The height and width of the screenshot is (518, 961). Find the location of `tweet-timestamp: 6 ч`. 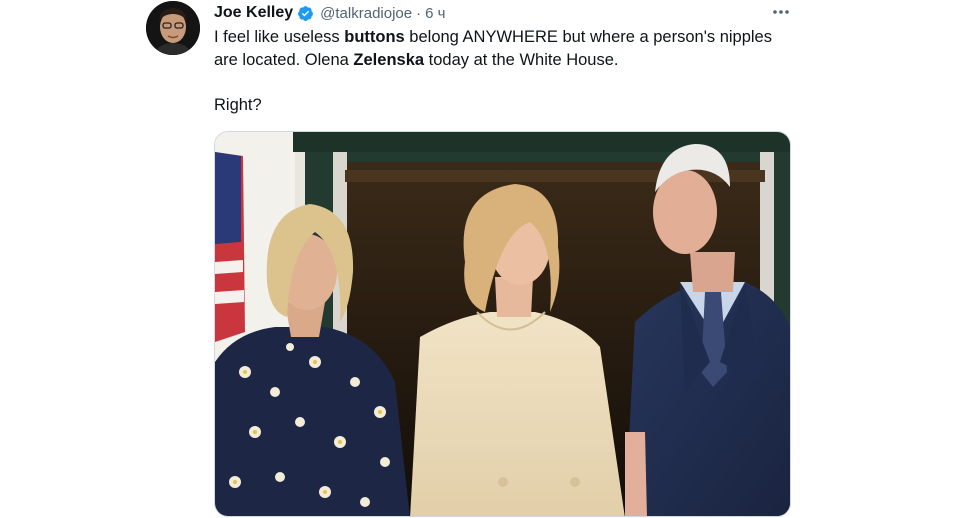

tweet-timestamp: 6 ч is located at coordinates (435, 13).